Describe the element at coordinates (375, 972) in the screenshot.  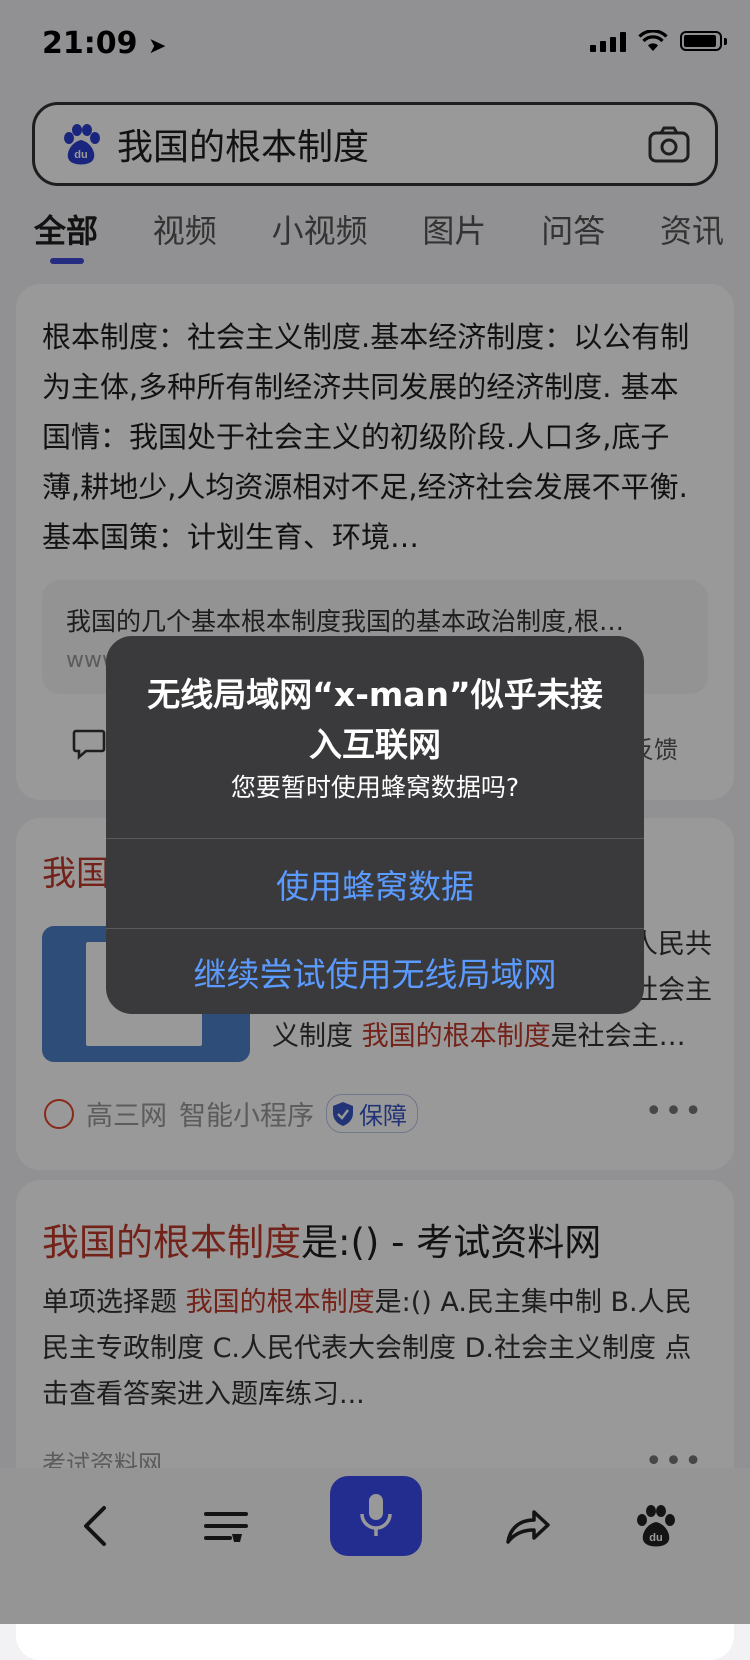
I see `keep-trying-wlan-button: 继续尝试使用无线局域网` at that location.